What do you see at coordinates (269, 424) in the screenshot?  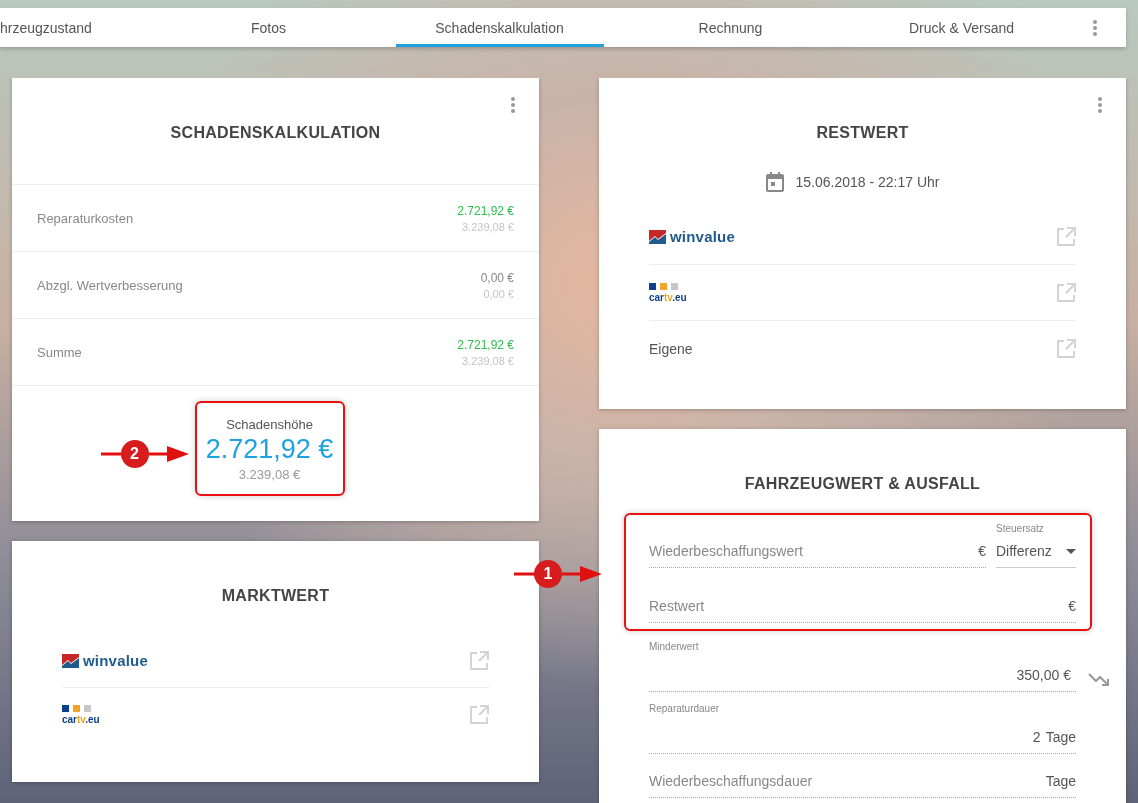 I see `total-label: Schadenshöhe` at bounding box center [269, 424].